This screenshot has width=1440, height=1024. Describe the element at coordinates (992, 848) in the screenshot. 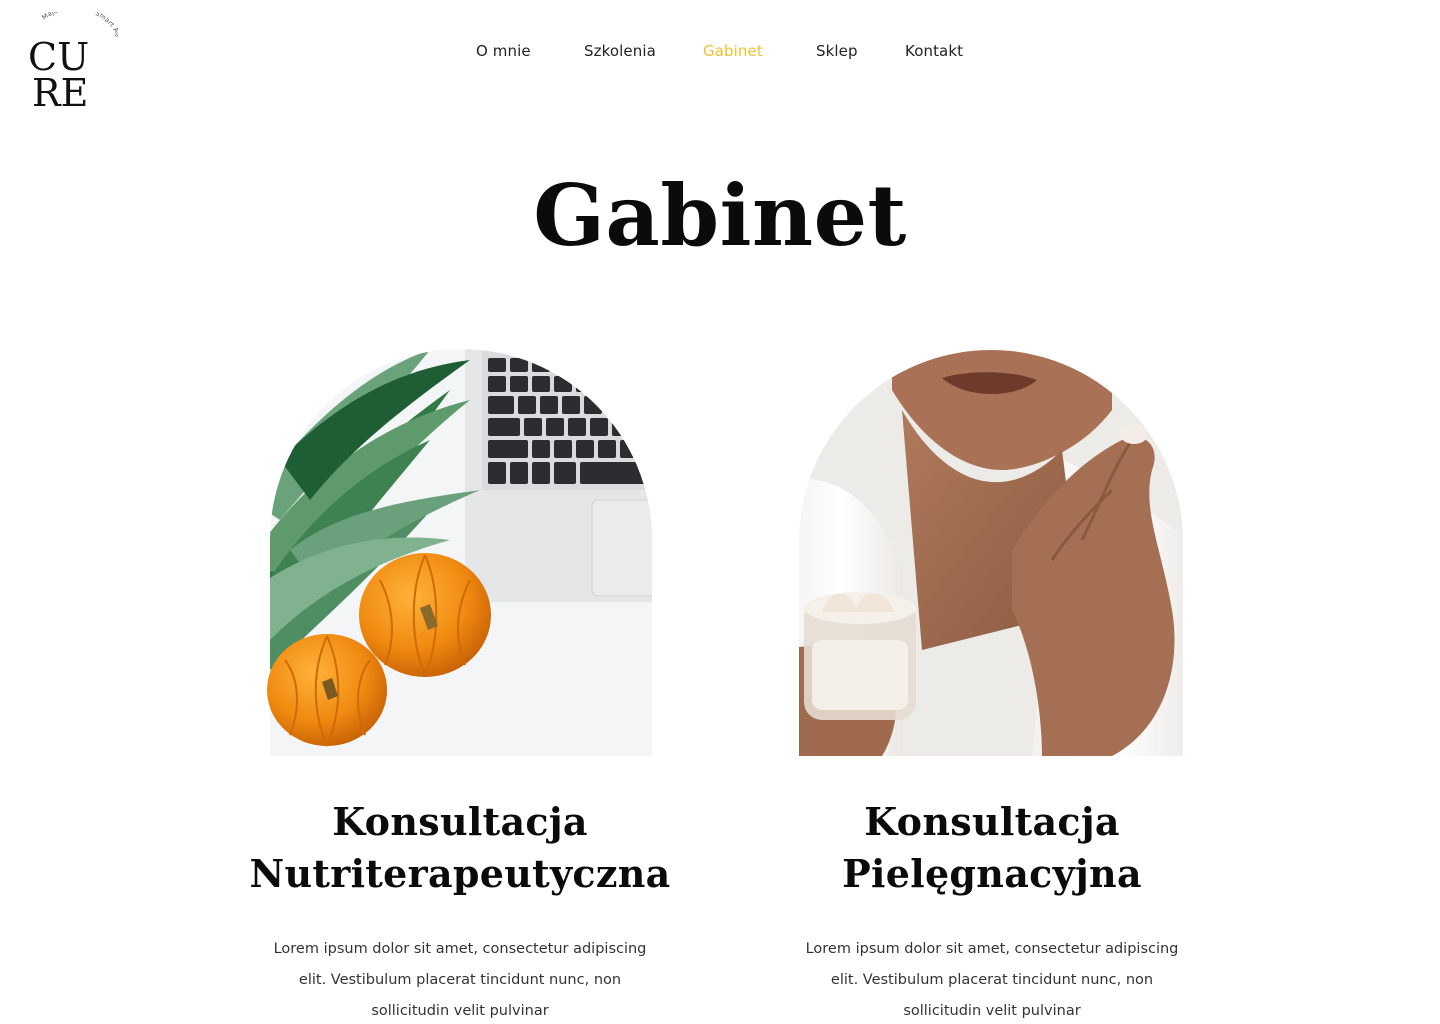

I see `card-title-skincare: Konsultacja Pielęgnacyjna` at that location.